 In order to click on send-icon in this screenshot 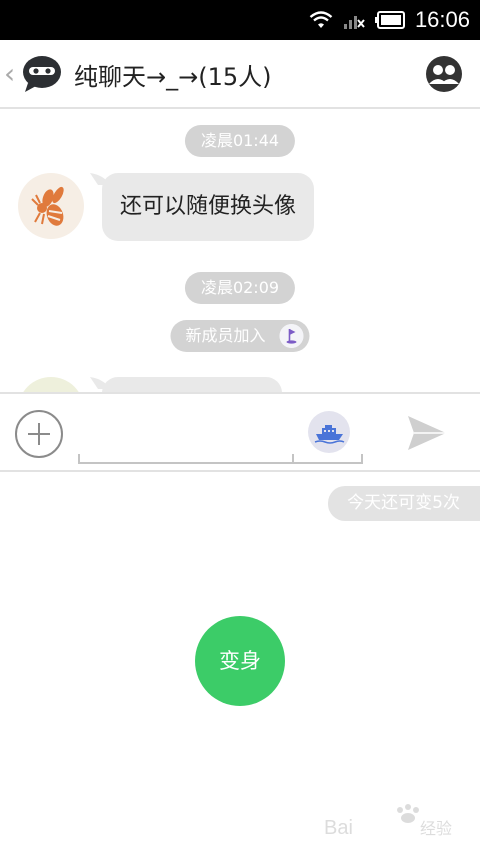, I will do `click(427, 433)`.